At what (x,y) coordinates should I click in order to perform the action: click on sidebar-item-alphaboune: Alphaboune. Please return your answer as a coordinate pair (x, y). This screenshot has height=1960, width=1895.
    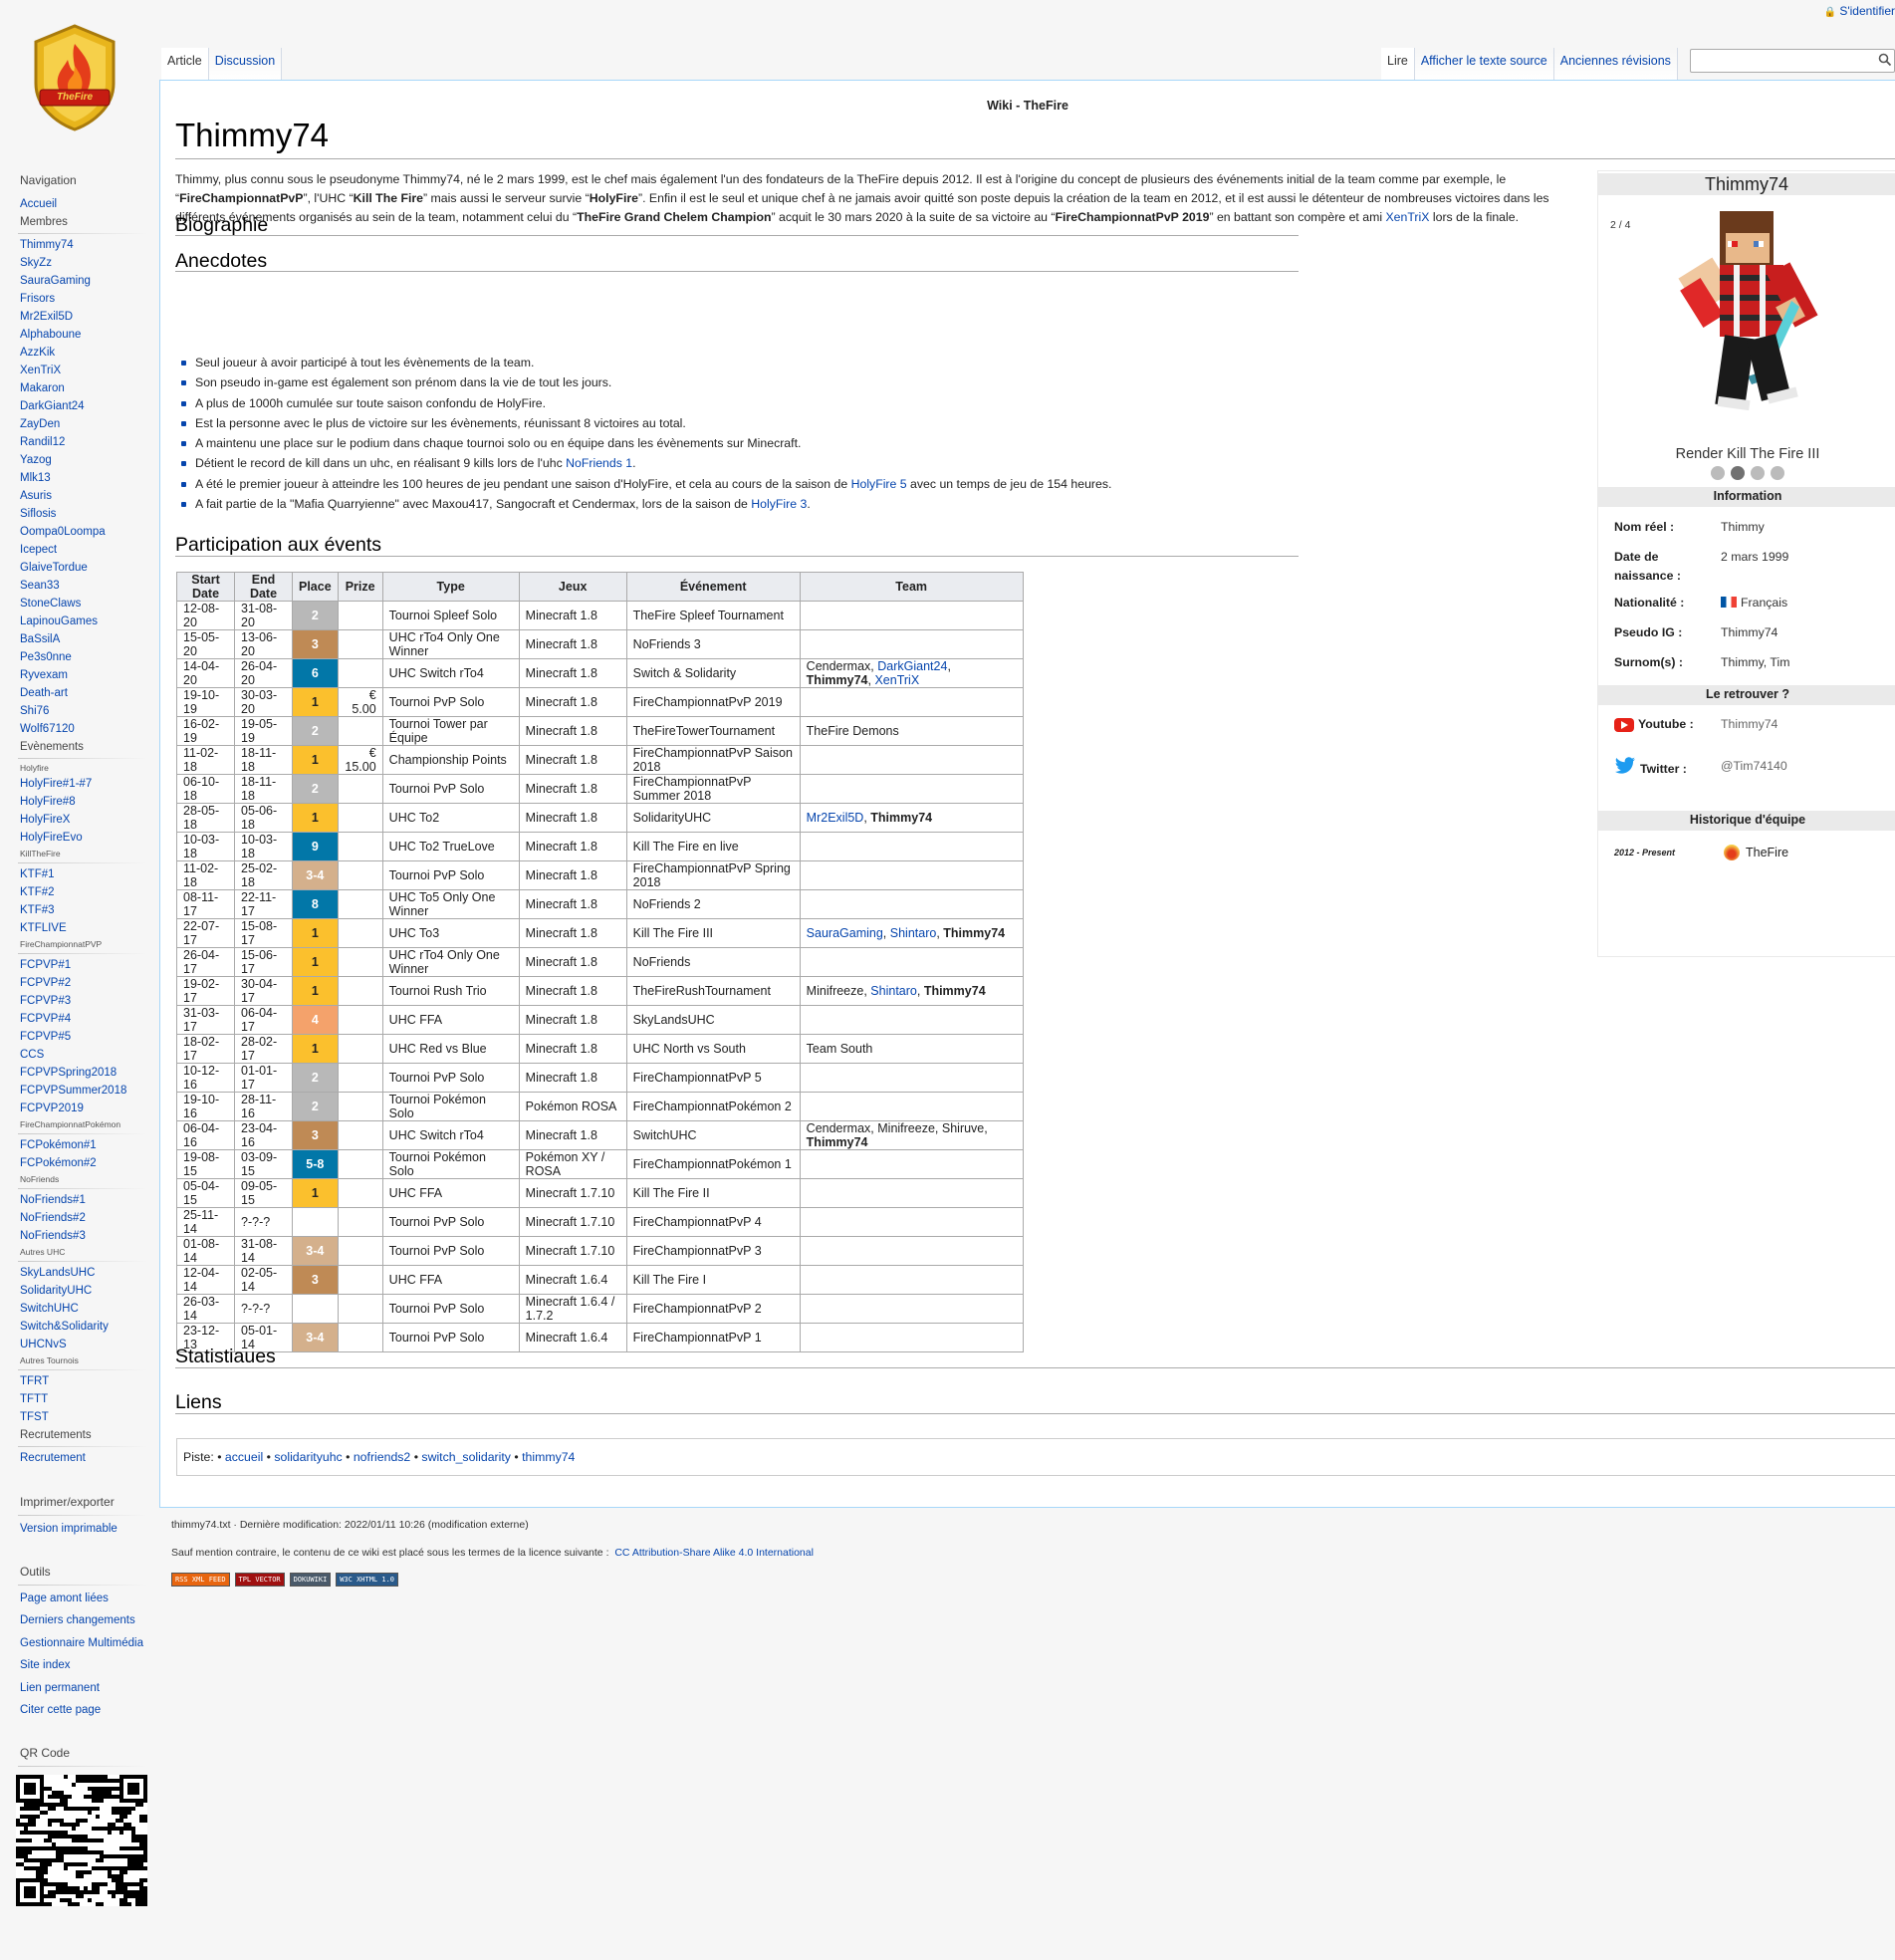
    Looking at the image, I should click on (90, 335).